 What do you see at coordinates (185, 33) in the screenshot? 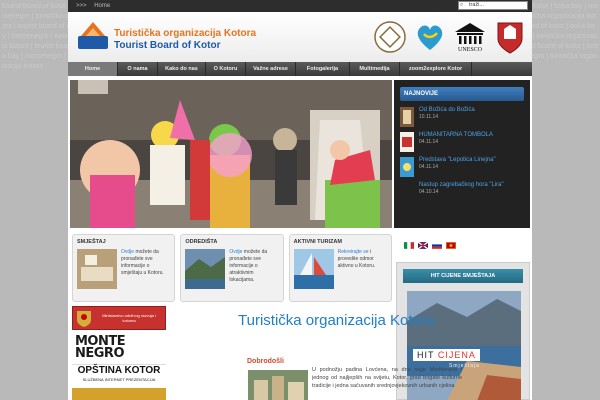
I see `logo-title-local: Turistička organizacija Kotora` at bounding box center [185, 33].